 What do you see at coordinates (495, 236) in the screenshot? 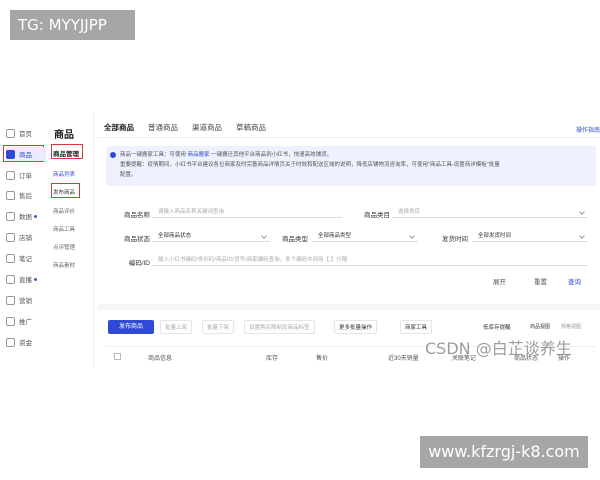
I see `ship-time-select-value: 全部发货时间` at bounding box center [495, 236].